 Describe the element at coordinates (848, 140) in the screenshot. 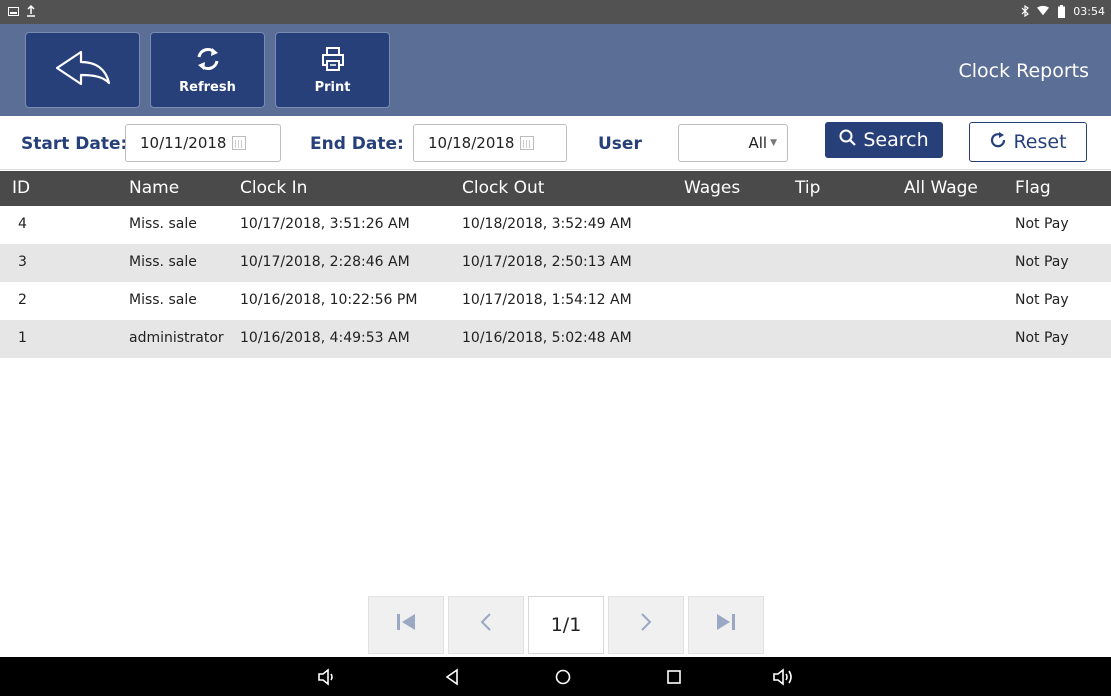

I see `search-icon` at that location.